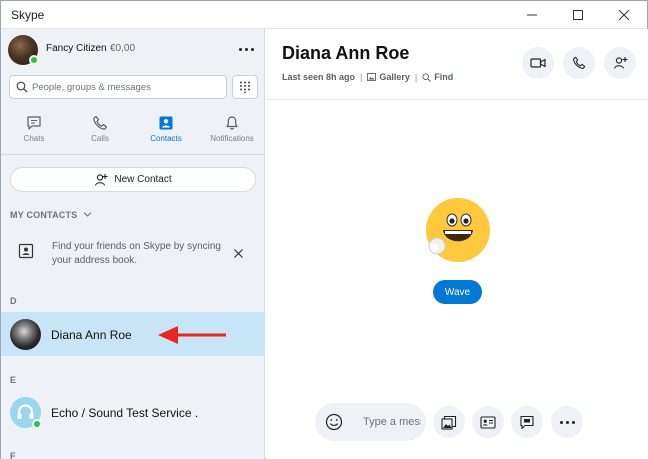 The width and height of the screenshot is (648, 459). I want to click on video-call-button, so click(538, 63).